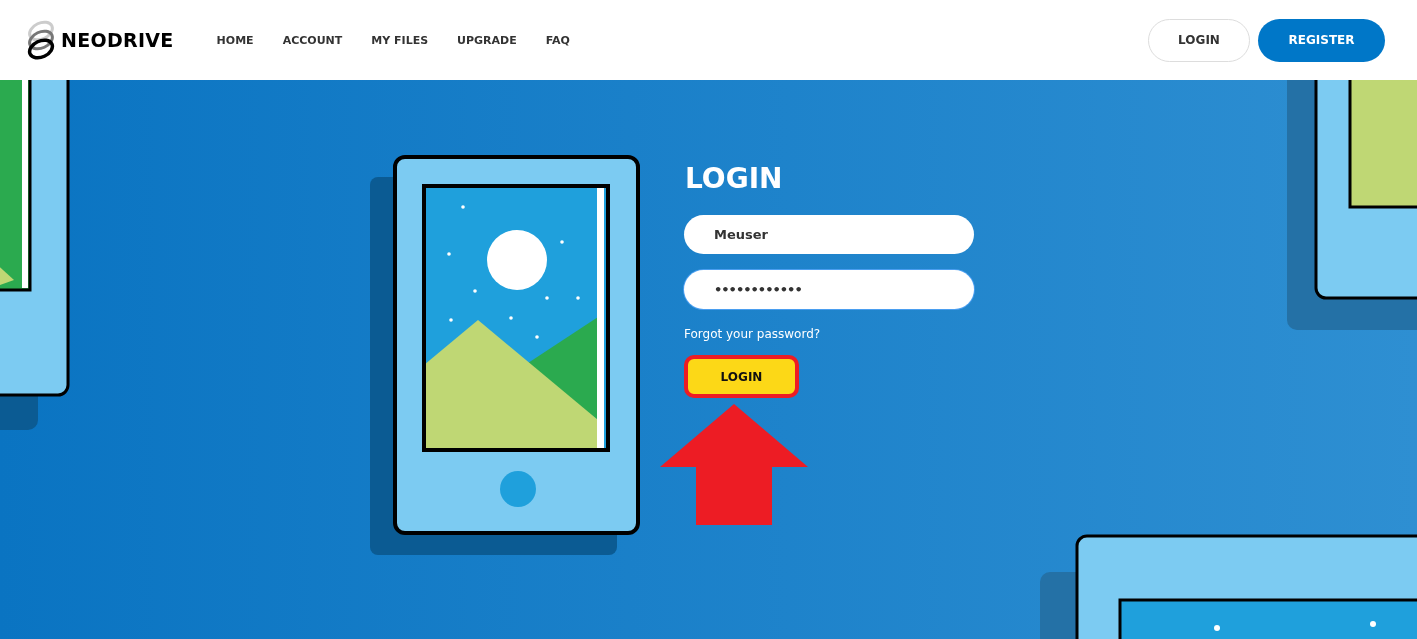 The height and width of the screenshot is (639, 1417). I want to click on login-button: LOGIN, so click(1199, 40).